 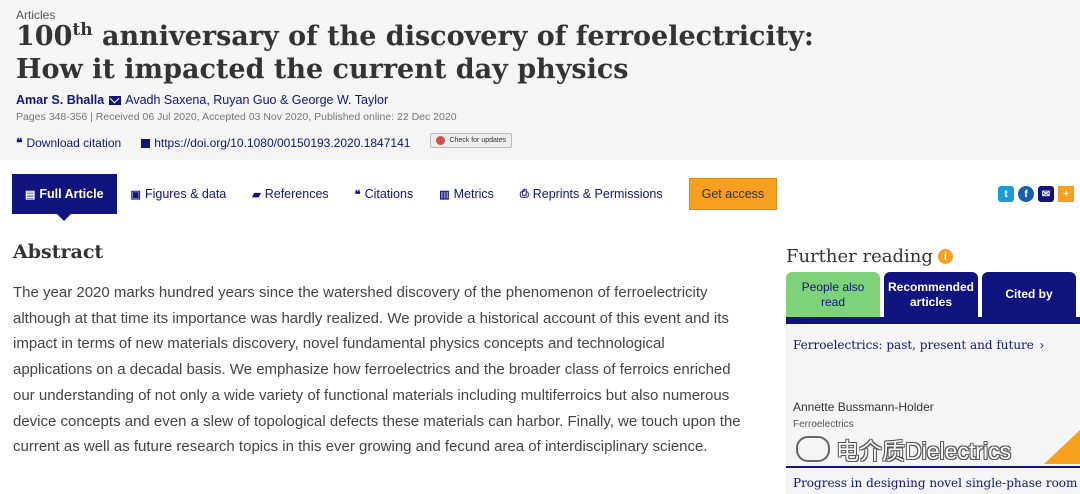 I want to click on book-icon: ▰, so click(x=256, y=194).